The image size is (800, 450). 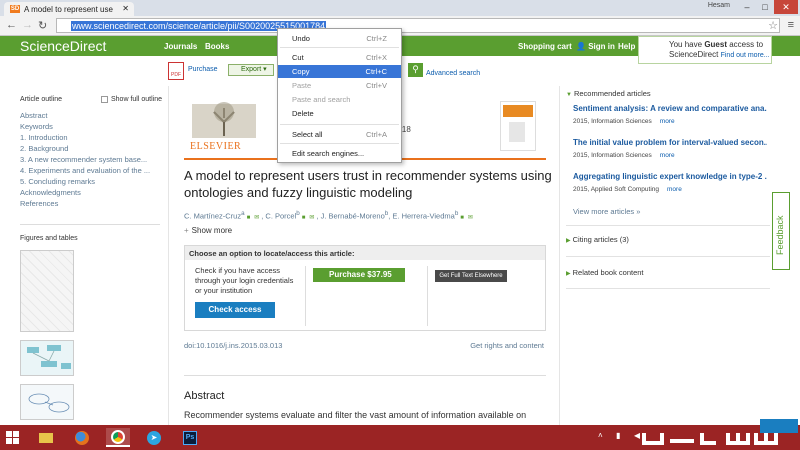 I want to click on windows-start-icon, so click(x=13, y=438).